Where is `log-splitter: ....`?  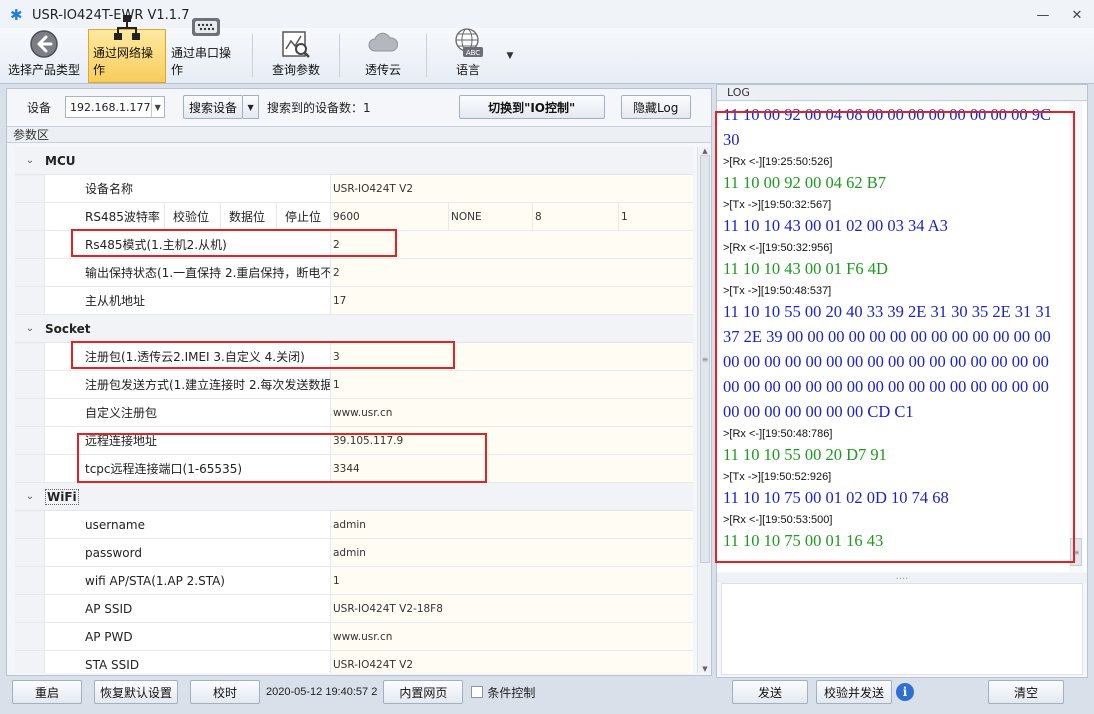 log-splitter: .... is located at coordinates (902, 577).